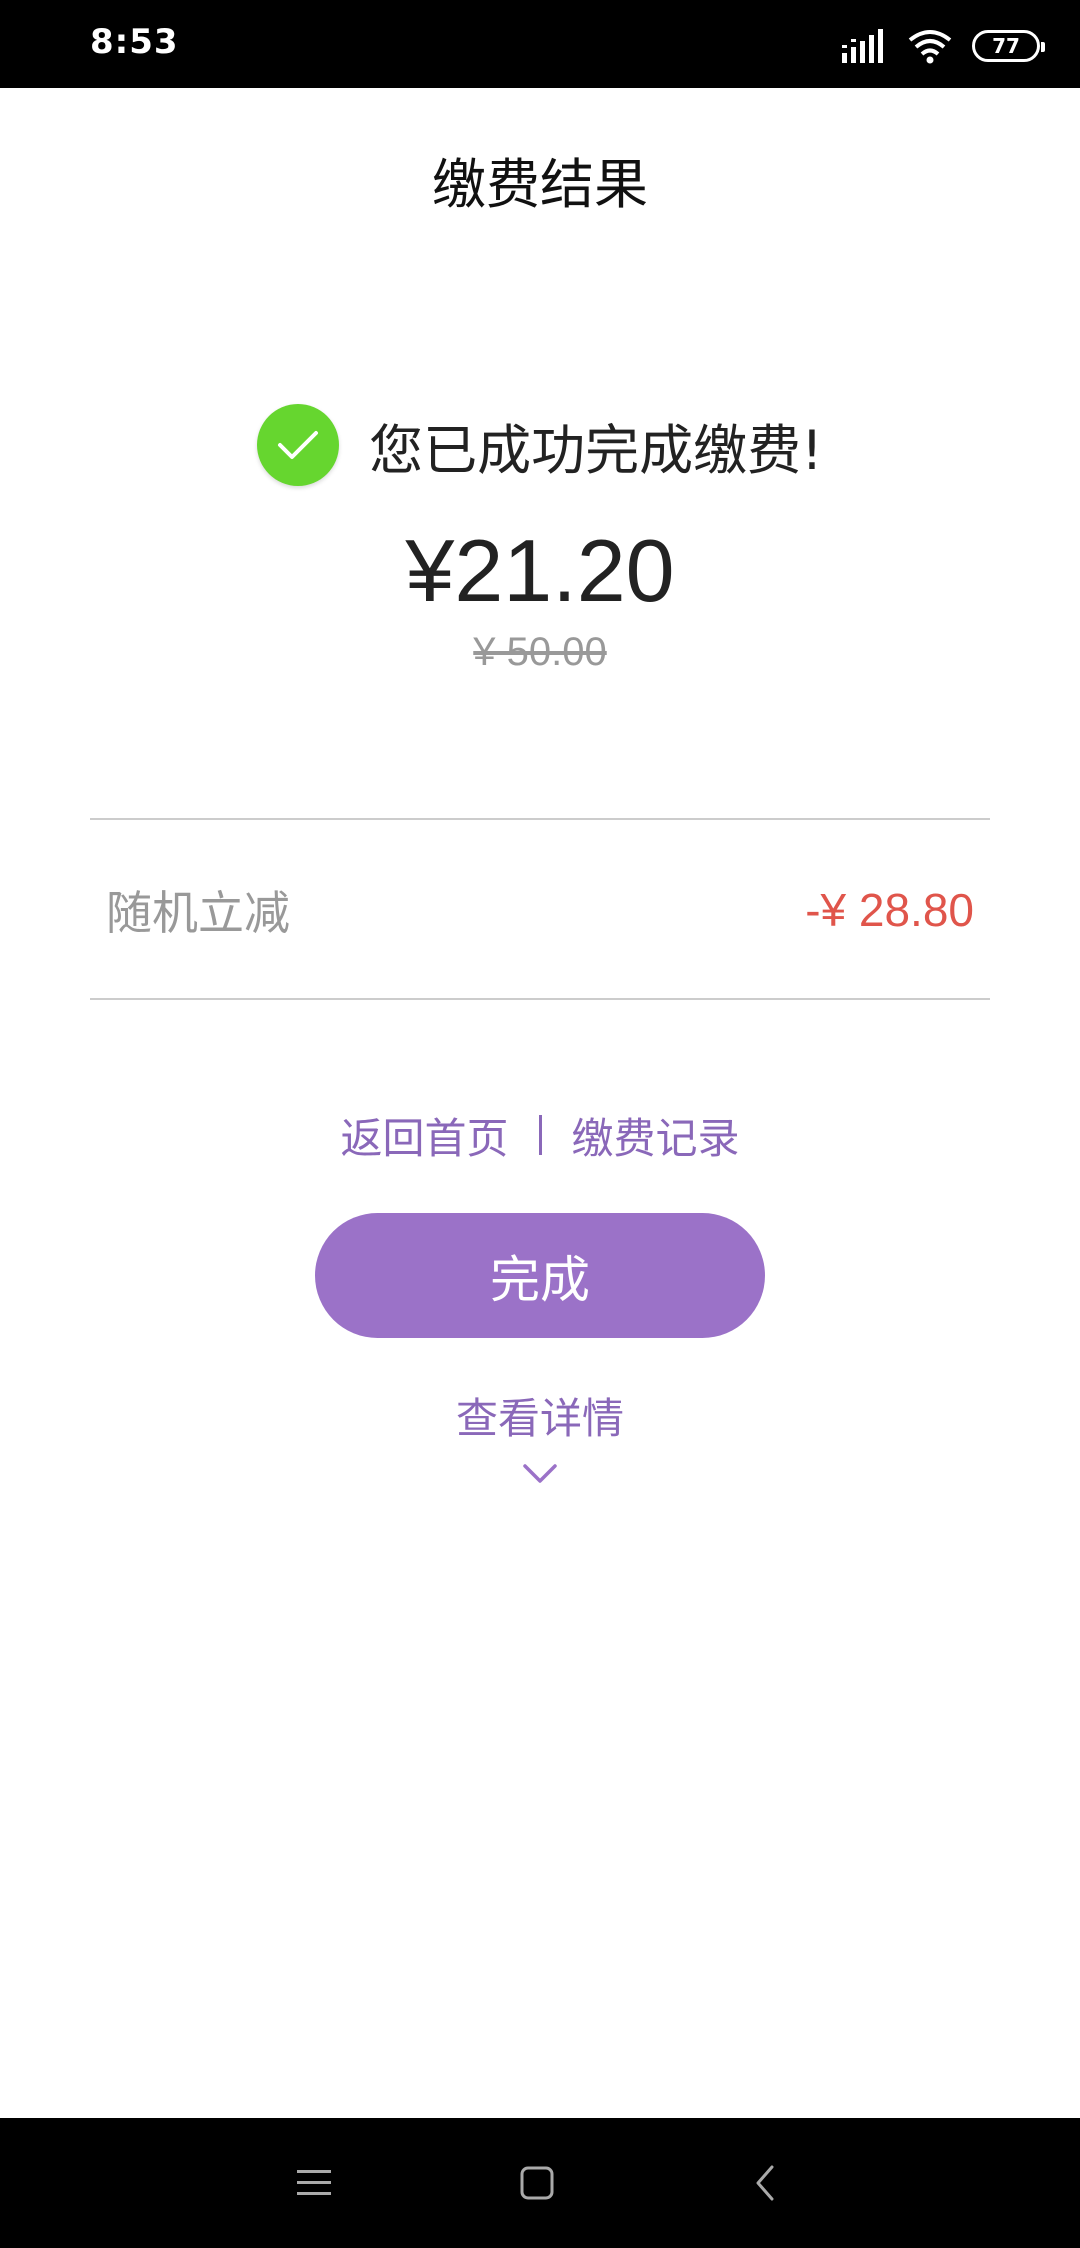 The height and width of the screenshot is (2248, 1080). Describe the element at coordinates (540, 1415) in the screenshot. I see `view-details-link: 查看详情` at that location.